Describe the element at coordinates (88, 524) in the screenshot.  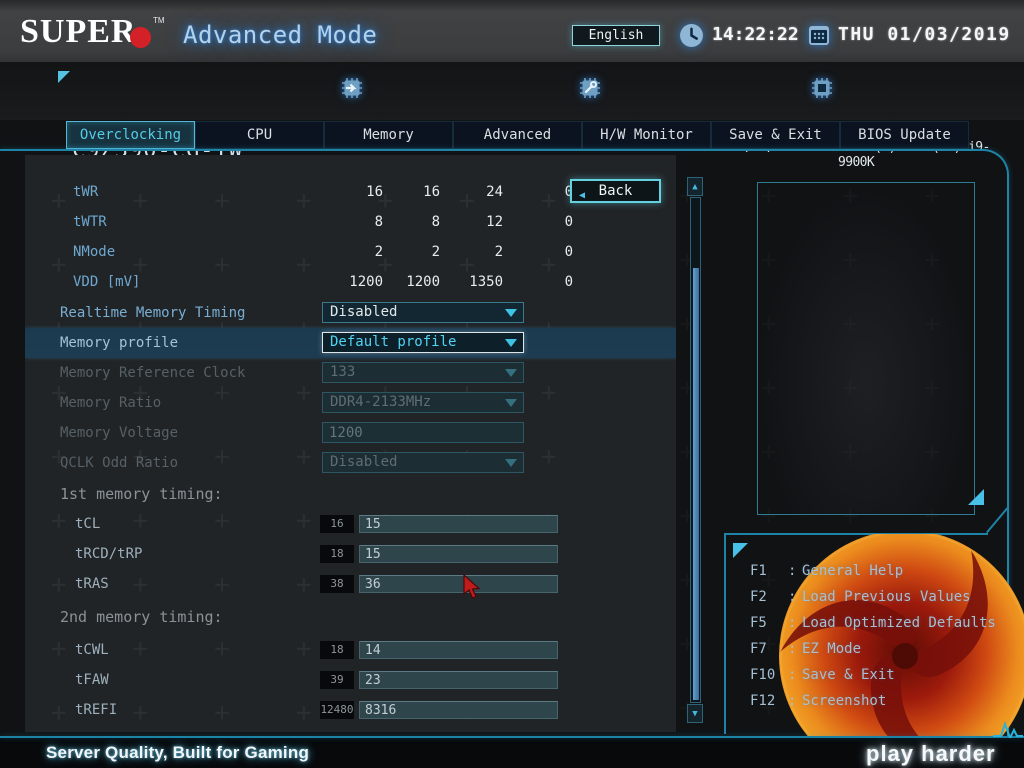
I see `timing-label: tCL` at that location.